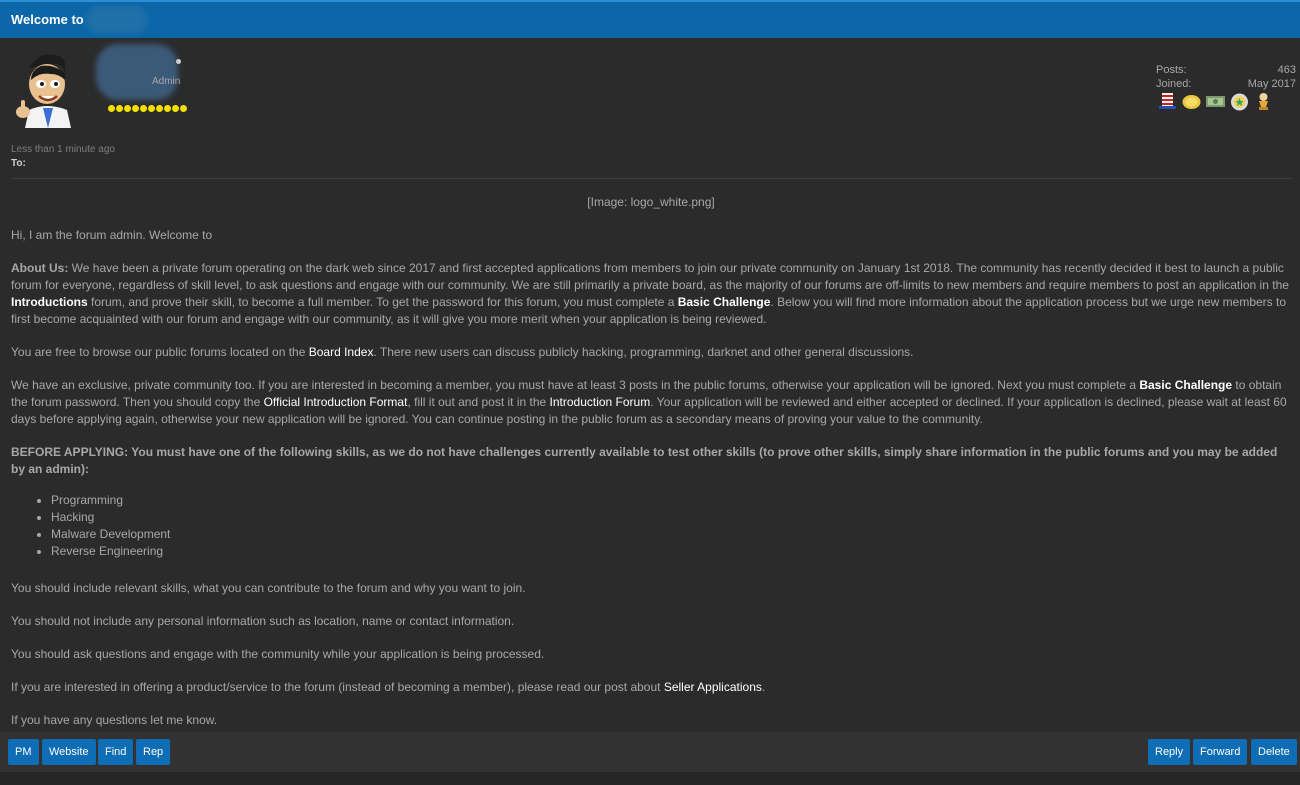 The width and height of the screenshot is (1300, 785). Describe the element at coordinates (1167, 101) in the screenshot. I see `hat-badge-icon` at that location.